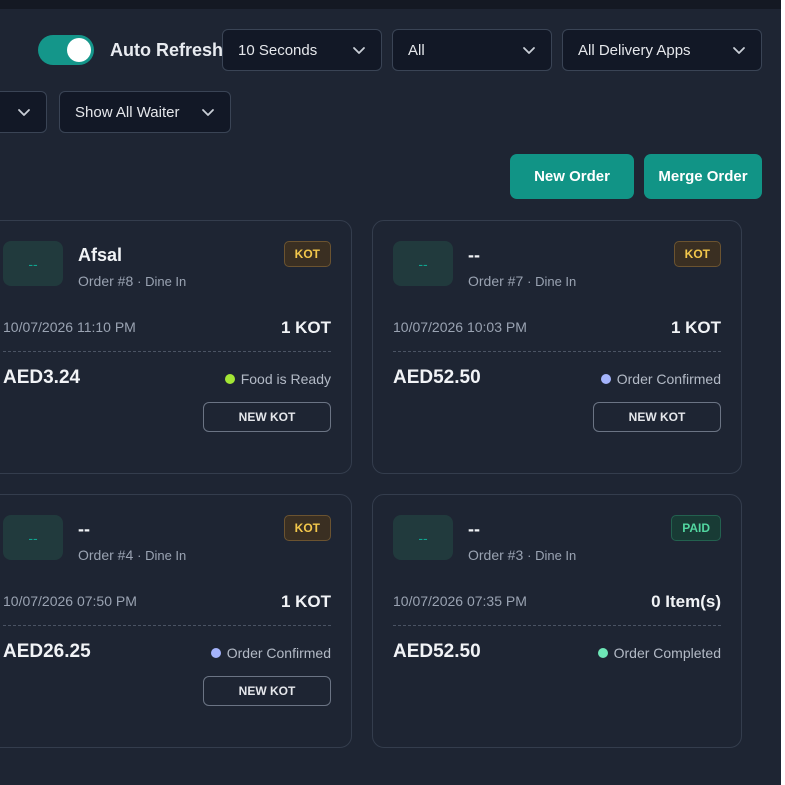 This screenshot has height=785, width=785. I want to click on toggle-knob, so click(79, 50).